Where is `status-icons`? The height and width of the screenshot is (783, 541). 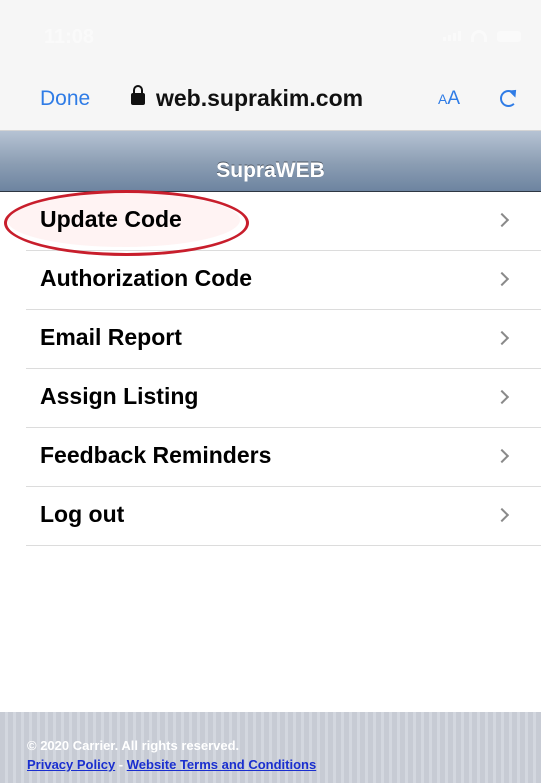 status-icons is located at coordinates (482, 36).